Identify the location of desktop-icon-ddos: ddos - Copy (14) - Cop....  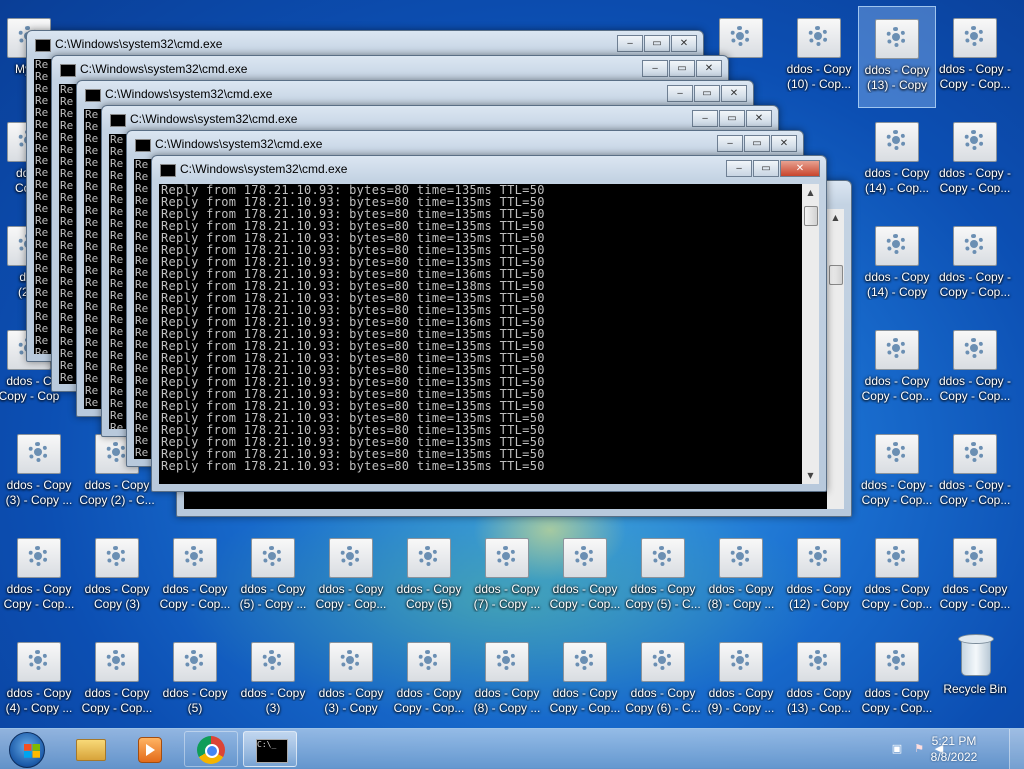
(897, 161).